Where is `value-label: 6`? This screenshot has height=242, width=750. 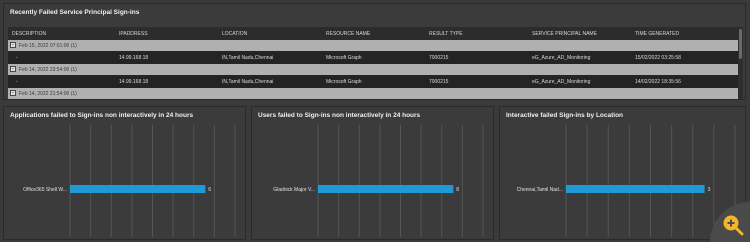 value-label: 6 is located at coordinates (209, 190).